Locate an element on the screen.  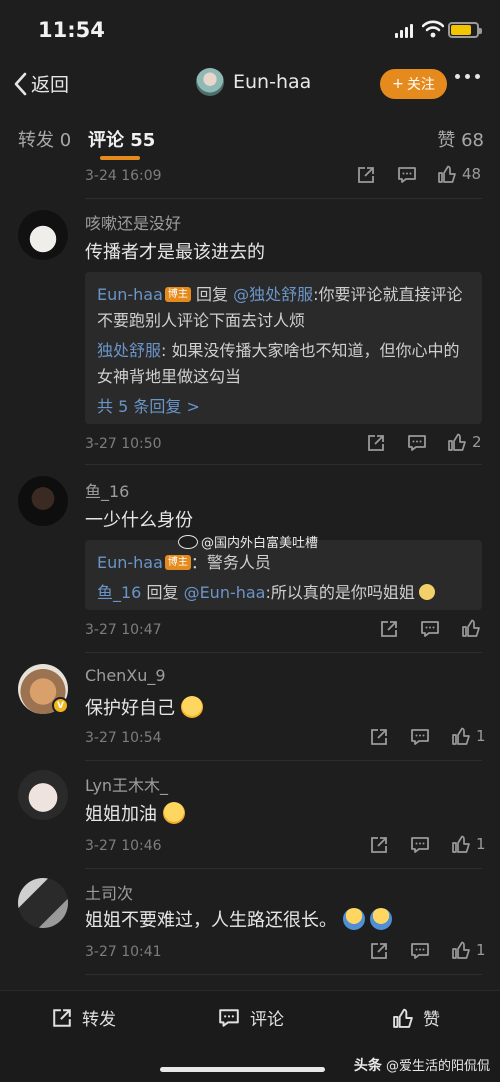
reply-item: 独处舒服: 如果没传播大家啥也不知道，但你心中的女神背地里做这勾当 is located at coordinates (283, 364).